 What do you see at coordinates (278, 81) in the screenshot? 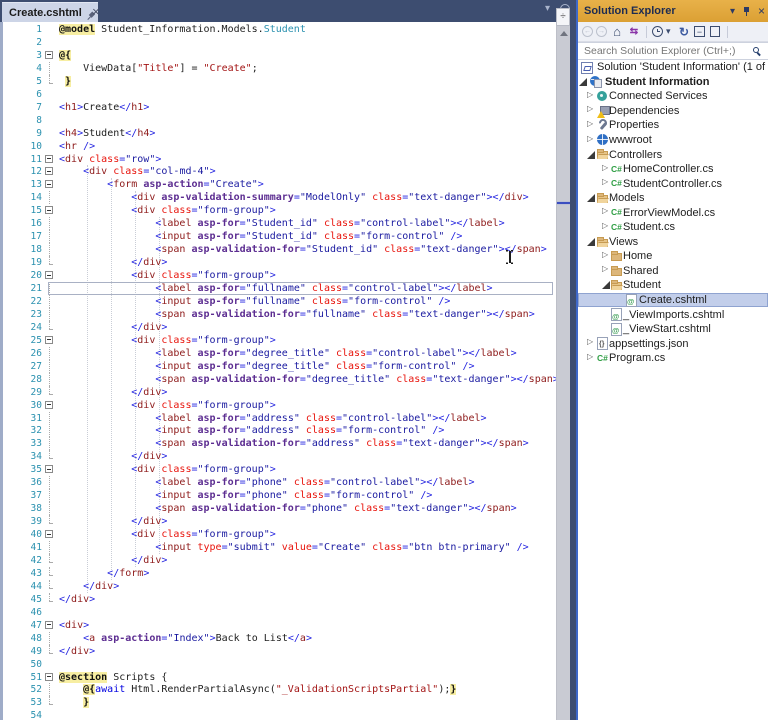
I see `code-line: 5 }` at bounding box center [278, 81].